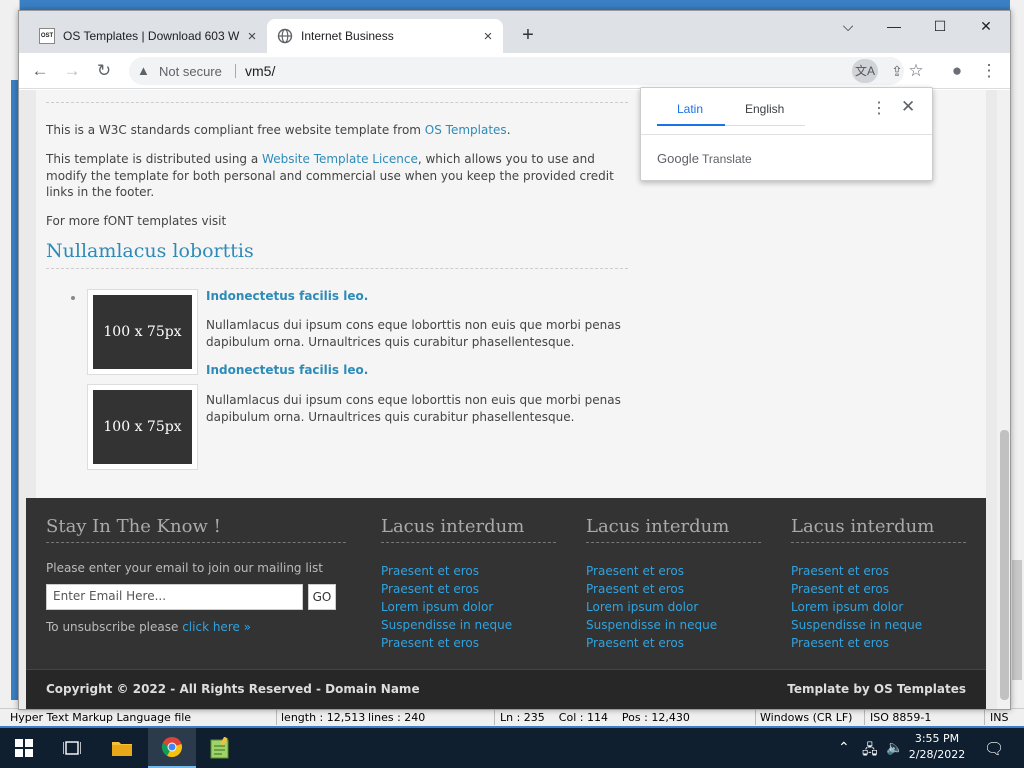 The width and height of the screenshot is (1024, 768). I want to click on status-encoding: ISO 8859-1, so click(901, 717).